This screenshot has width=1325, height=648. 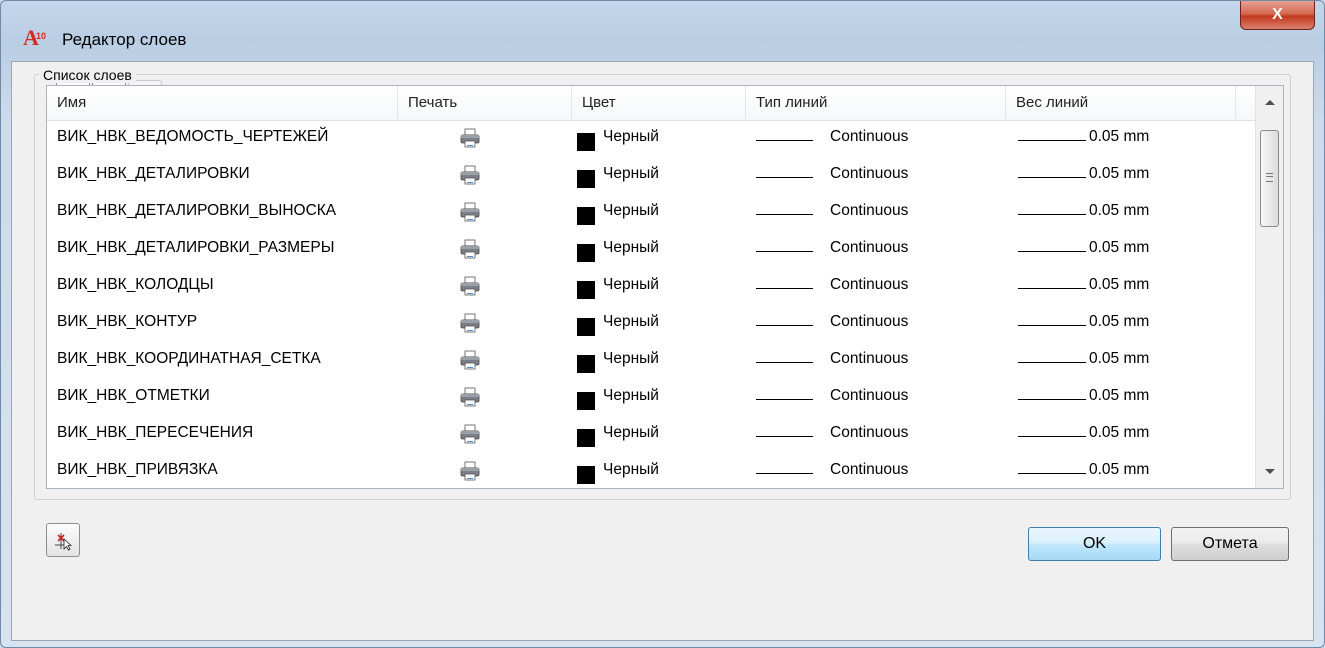 What do you see at coordinates (155, 432) in the screenshot?
I see `layer-name: ВИК_НВК_ПЕРЕСЕЧЕНИЯ` at bounding box center [155, 432].